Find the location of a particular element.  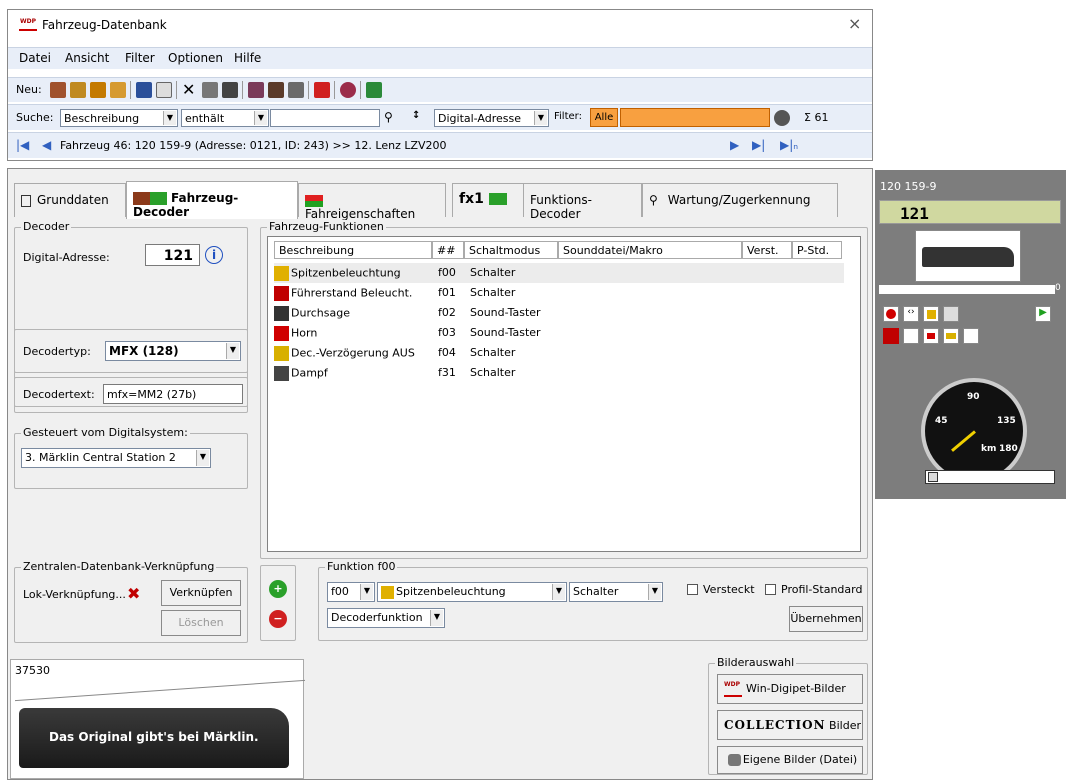

decoder-text-input: mfx=MM2 (27b) is located at coordinates (173, 394).